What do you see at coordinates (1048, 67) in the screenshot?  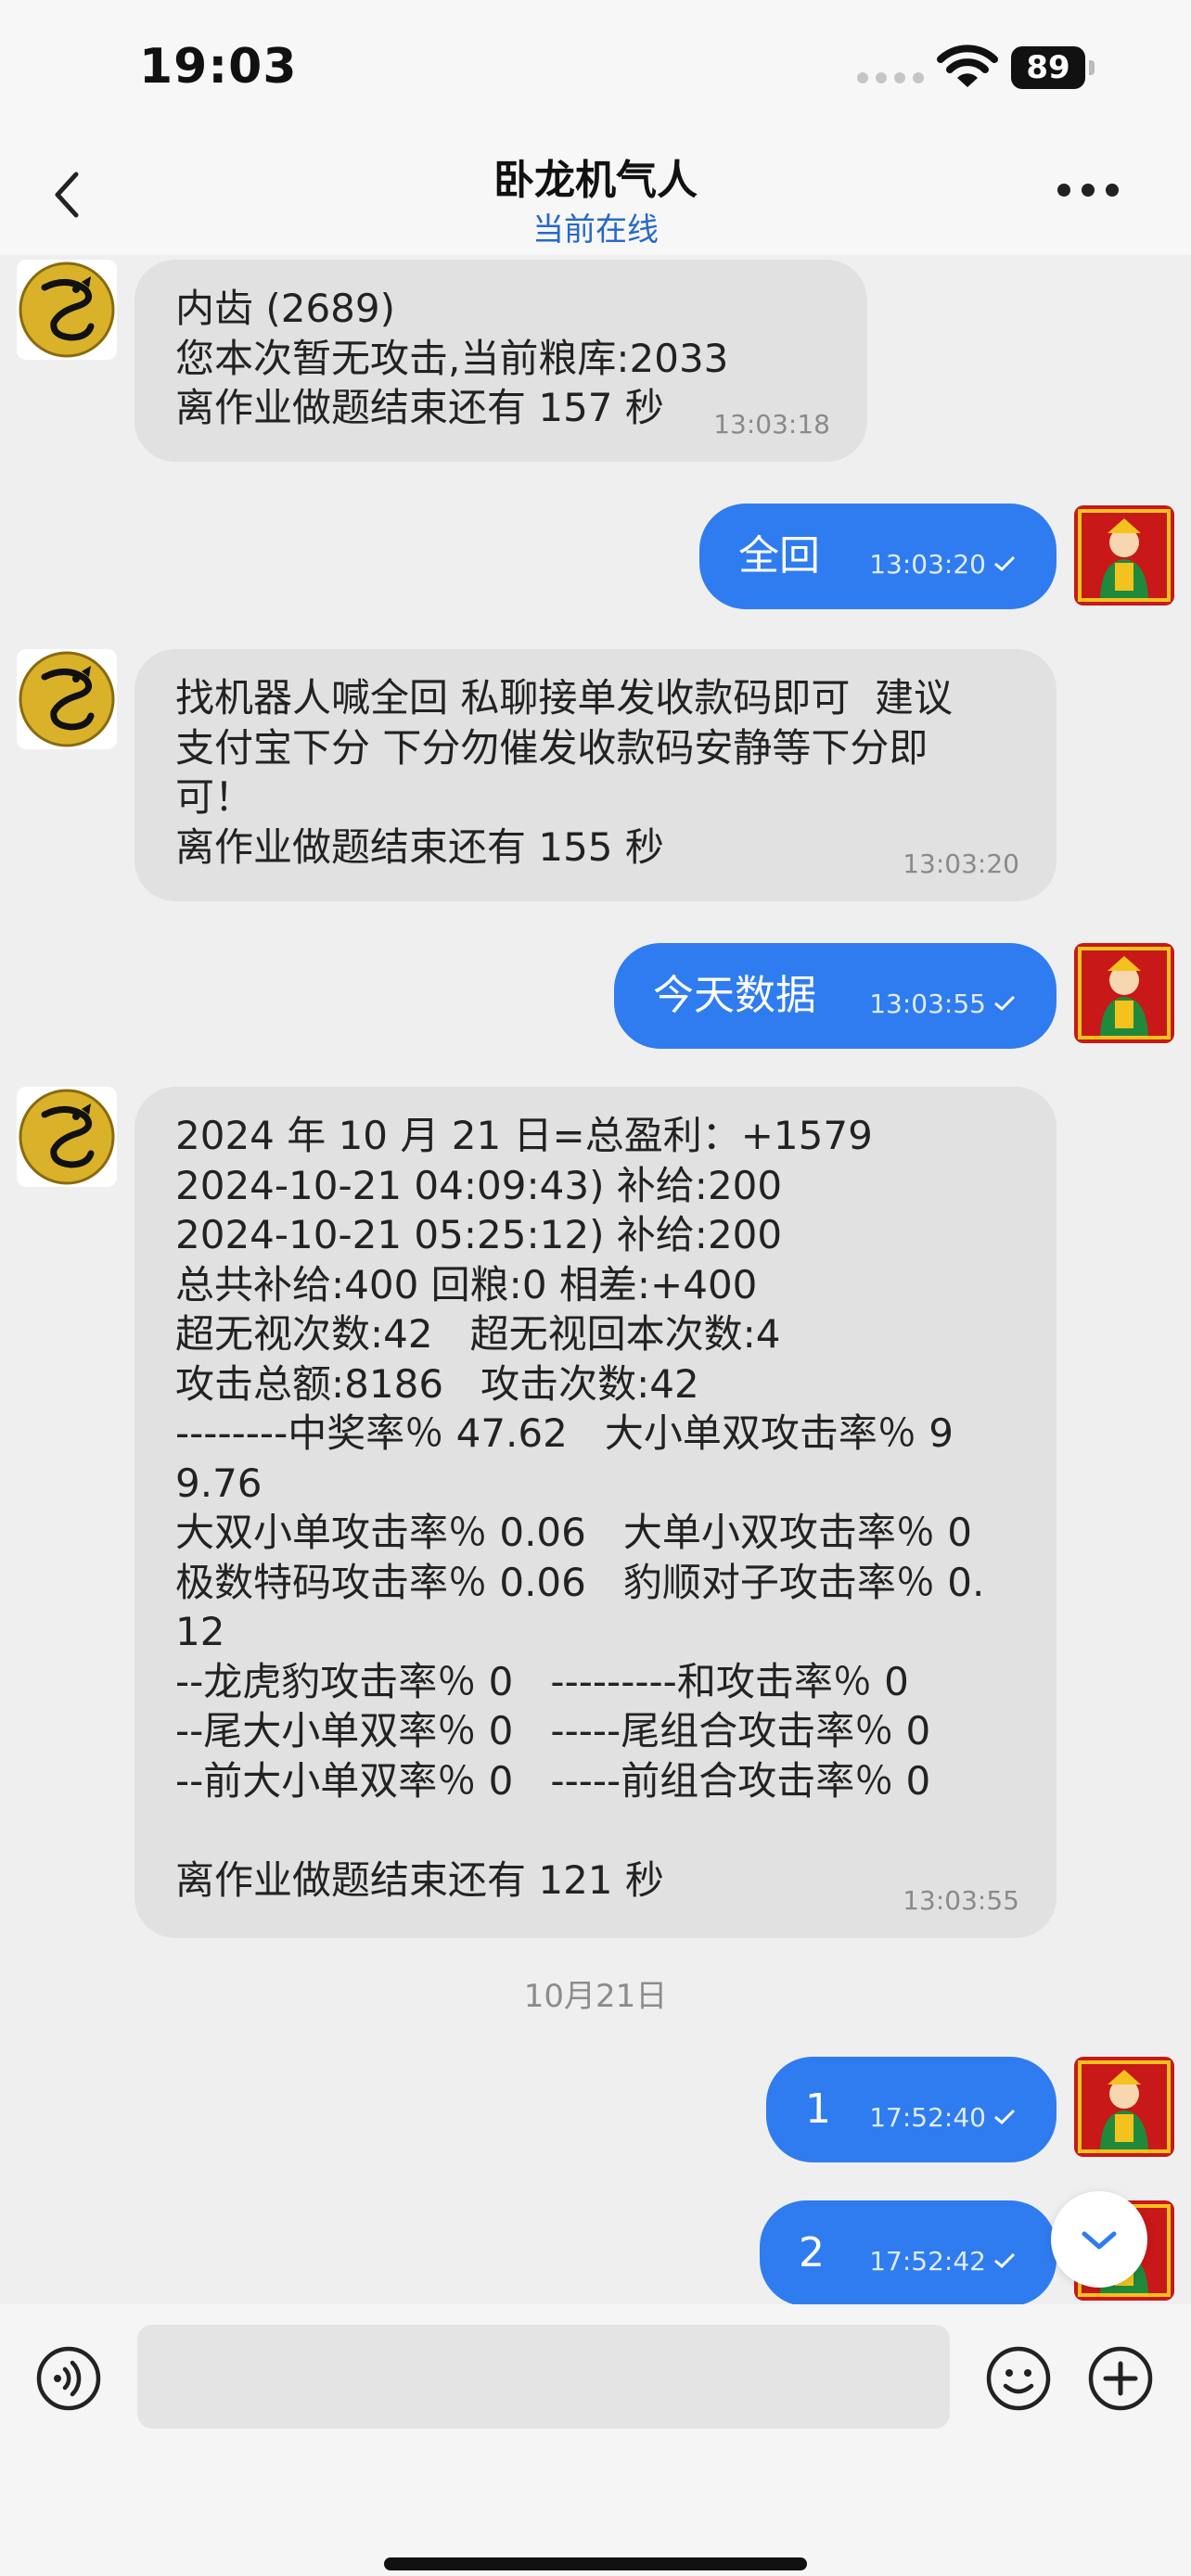 I see `battery-icon: 89` at bounding box center [1048, 67].